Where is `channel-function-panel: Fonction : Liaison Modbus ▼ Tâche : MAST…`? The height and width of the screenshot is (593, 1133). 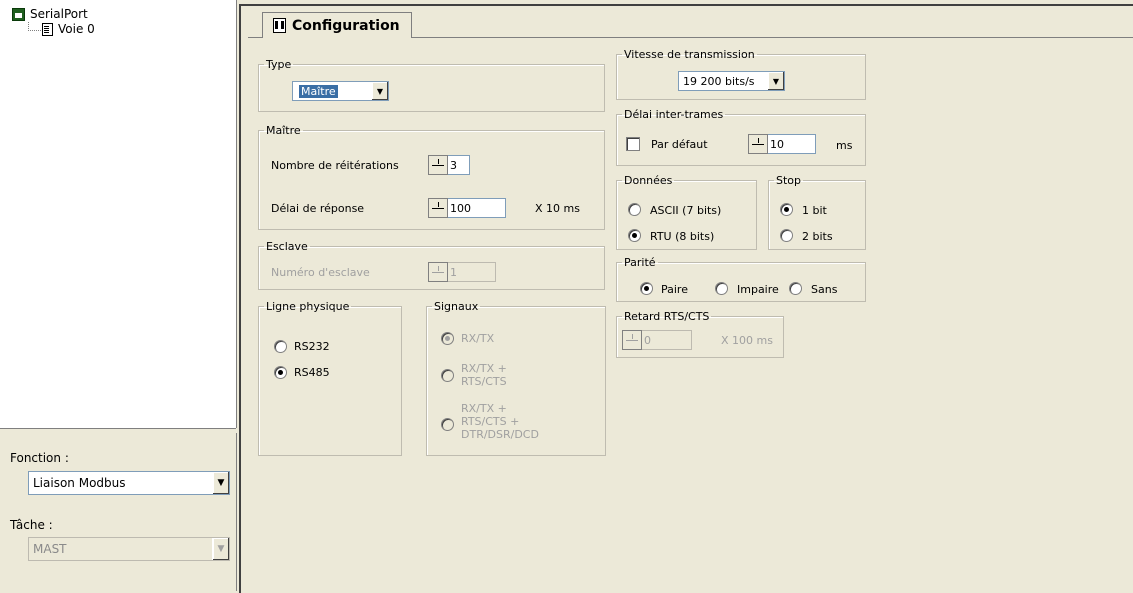
channel-function-panel: Fonction : Liaison Modbus ▼ Tâche : MAST… is located at coordinates (118, 512).